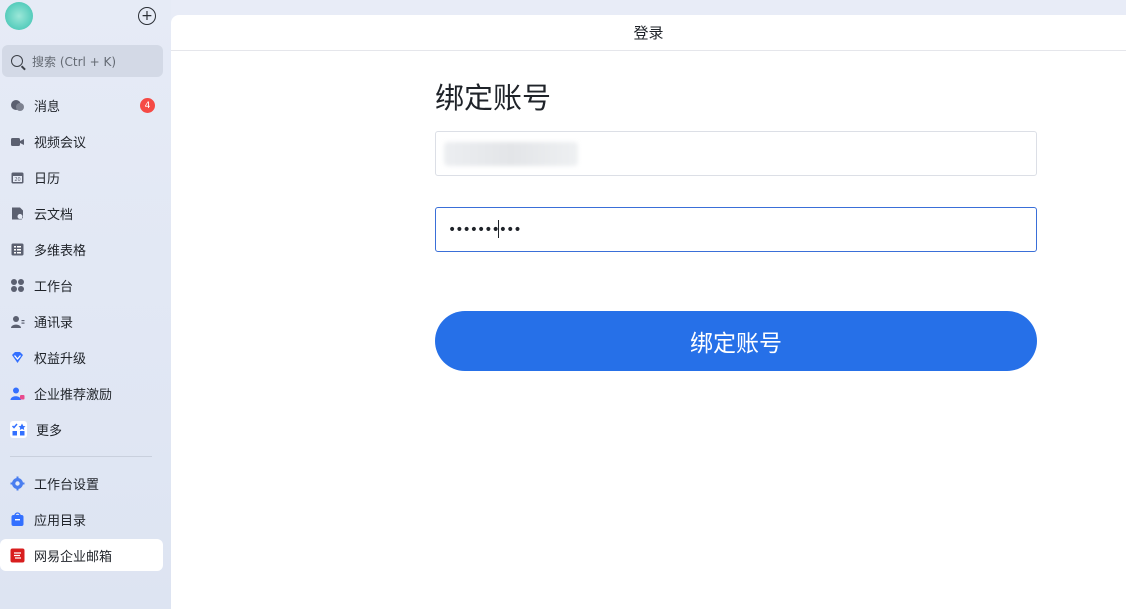 The image size is (1126, 609). Describe the element at coordinates (736, 153) in the screenshot. I see `account-input` at that location.